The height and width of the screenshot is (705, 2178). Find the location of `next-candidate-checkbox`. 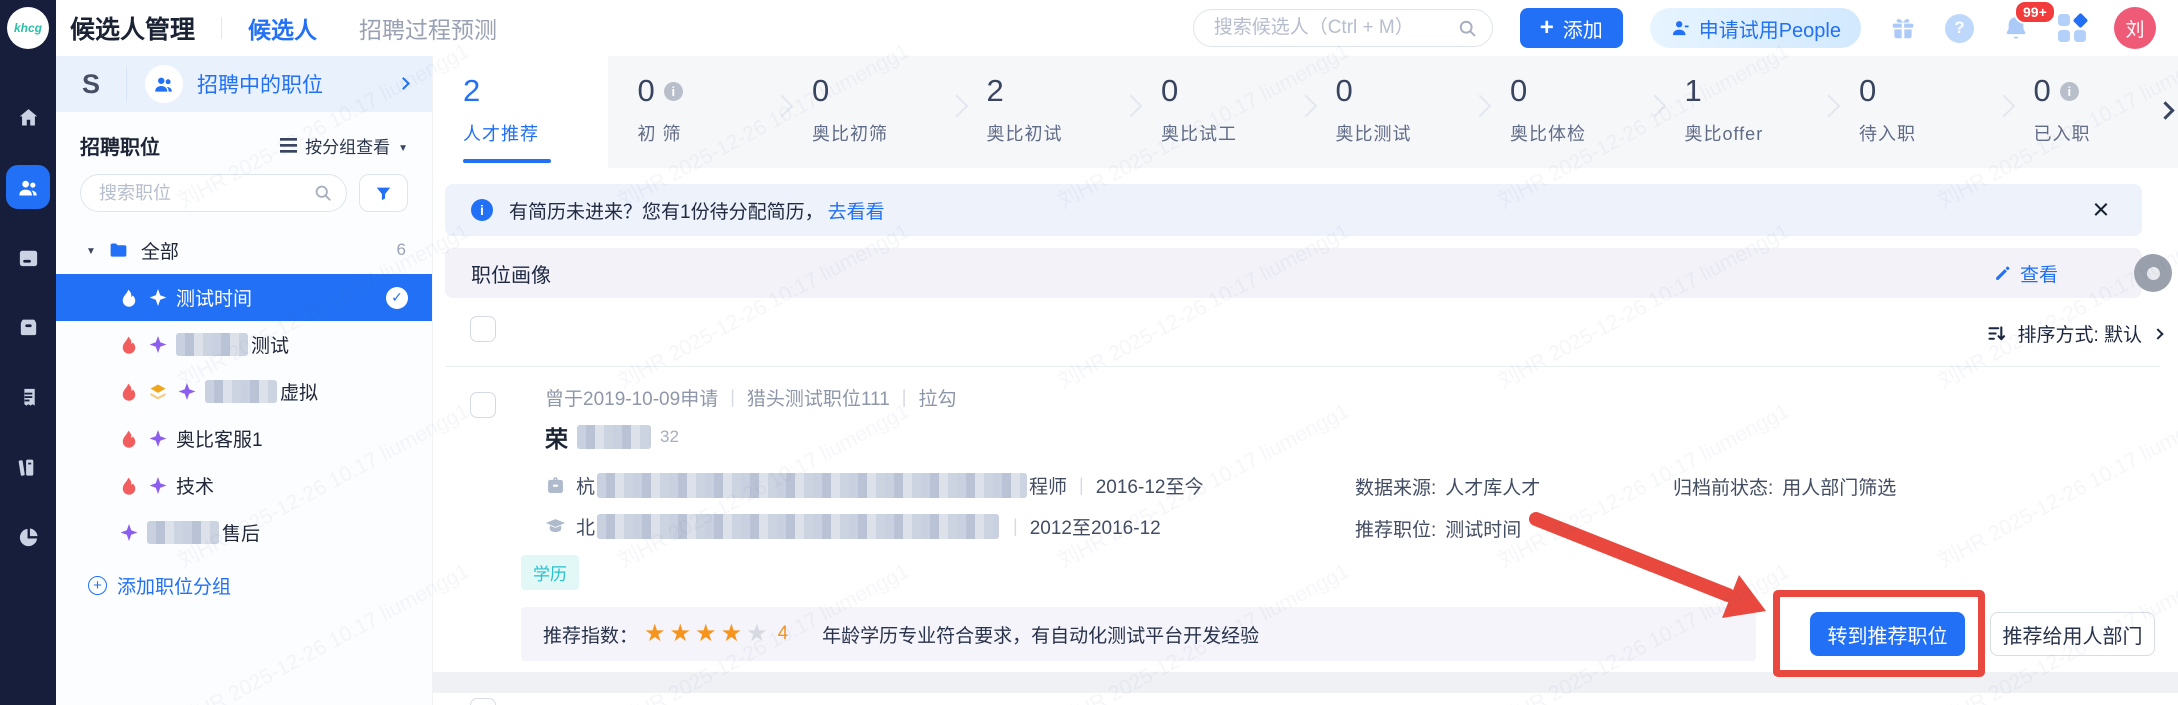

next-candidate-checkbox is located at coordinates (483, 701).